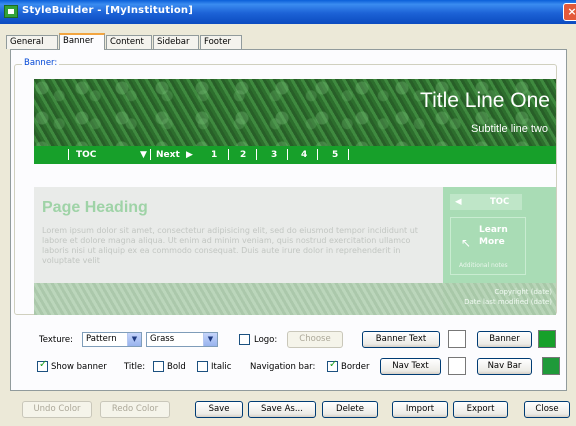  What do you see at coordinates (504, 339) in the screenshot?
I see `banner-button: Banner` at bounding box center [504, 339].